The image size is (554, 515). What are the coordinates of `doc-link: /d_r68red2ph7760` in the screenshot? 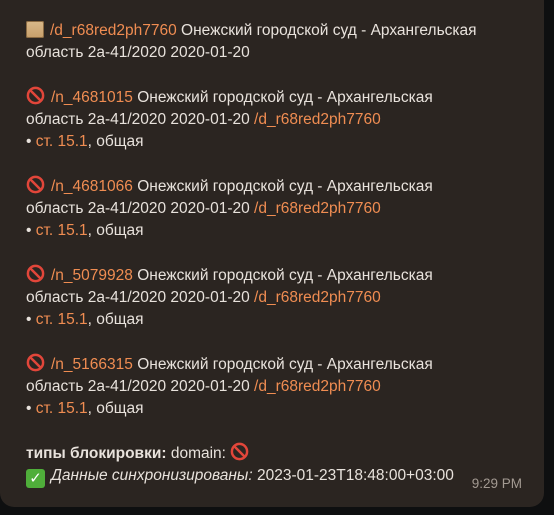 It's located at (113, 30).